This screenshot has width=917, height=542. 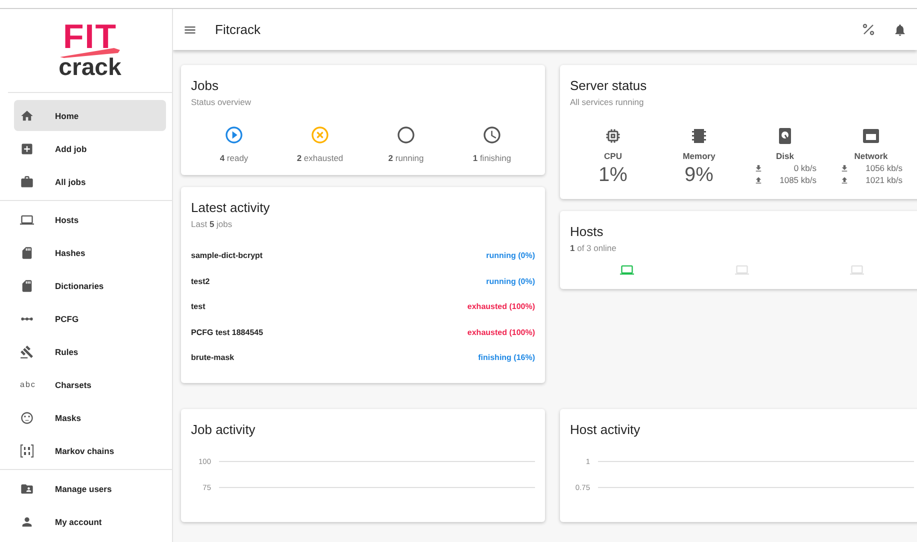 What do you see at coordinates (406, 158) in the screenshot?
I see `job-count: 2 running` at bounding box center [406, 158].